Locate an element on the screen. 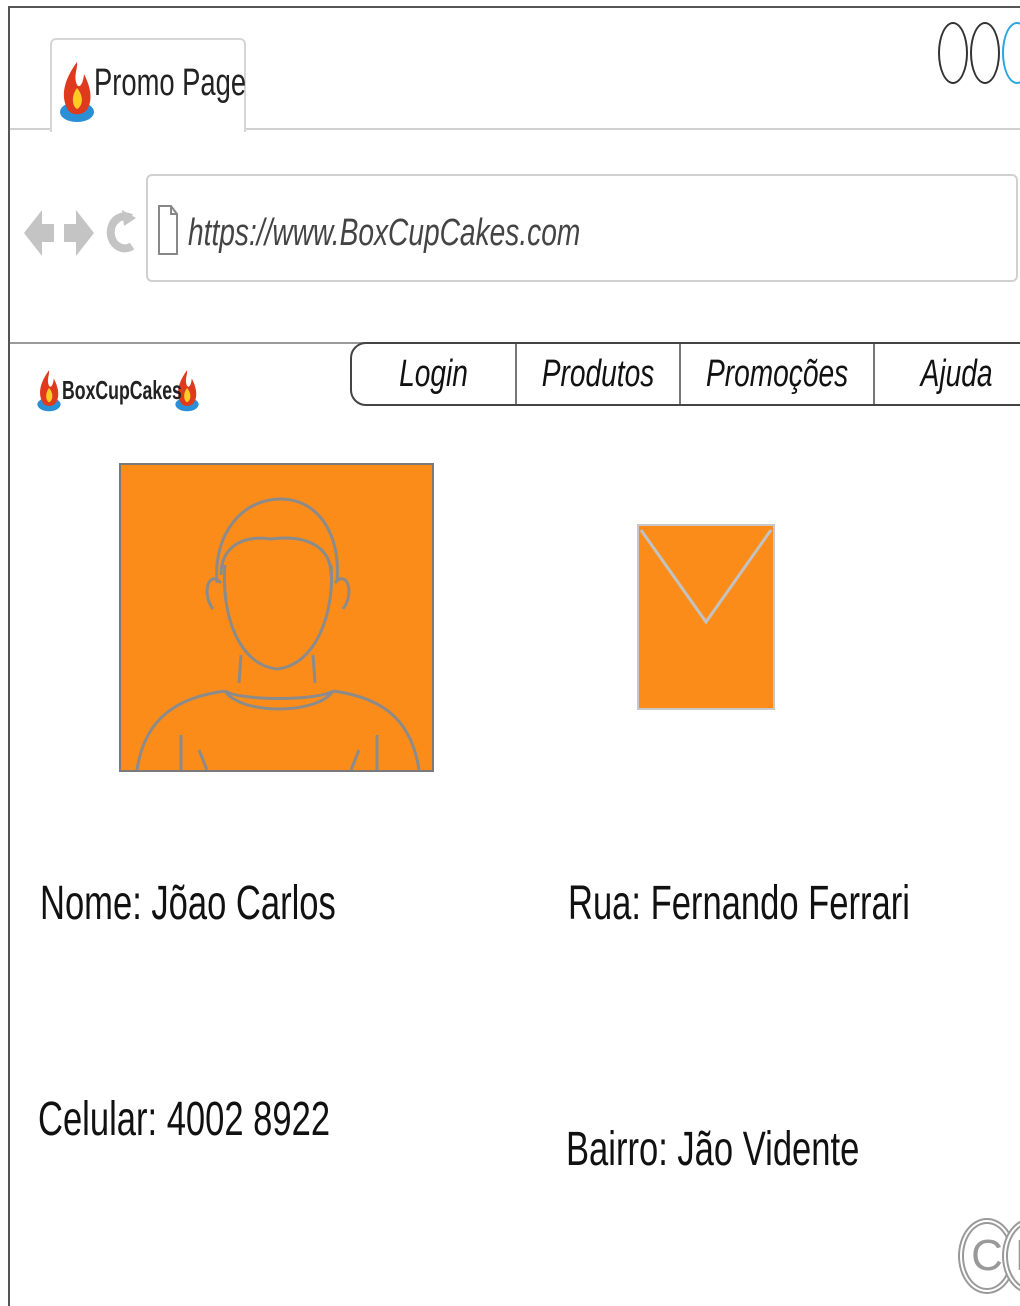  navigation-controls is located at coordinates (80, 235).